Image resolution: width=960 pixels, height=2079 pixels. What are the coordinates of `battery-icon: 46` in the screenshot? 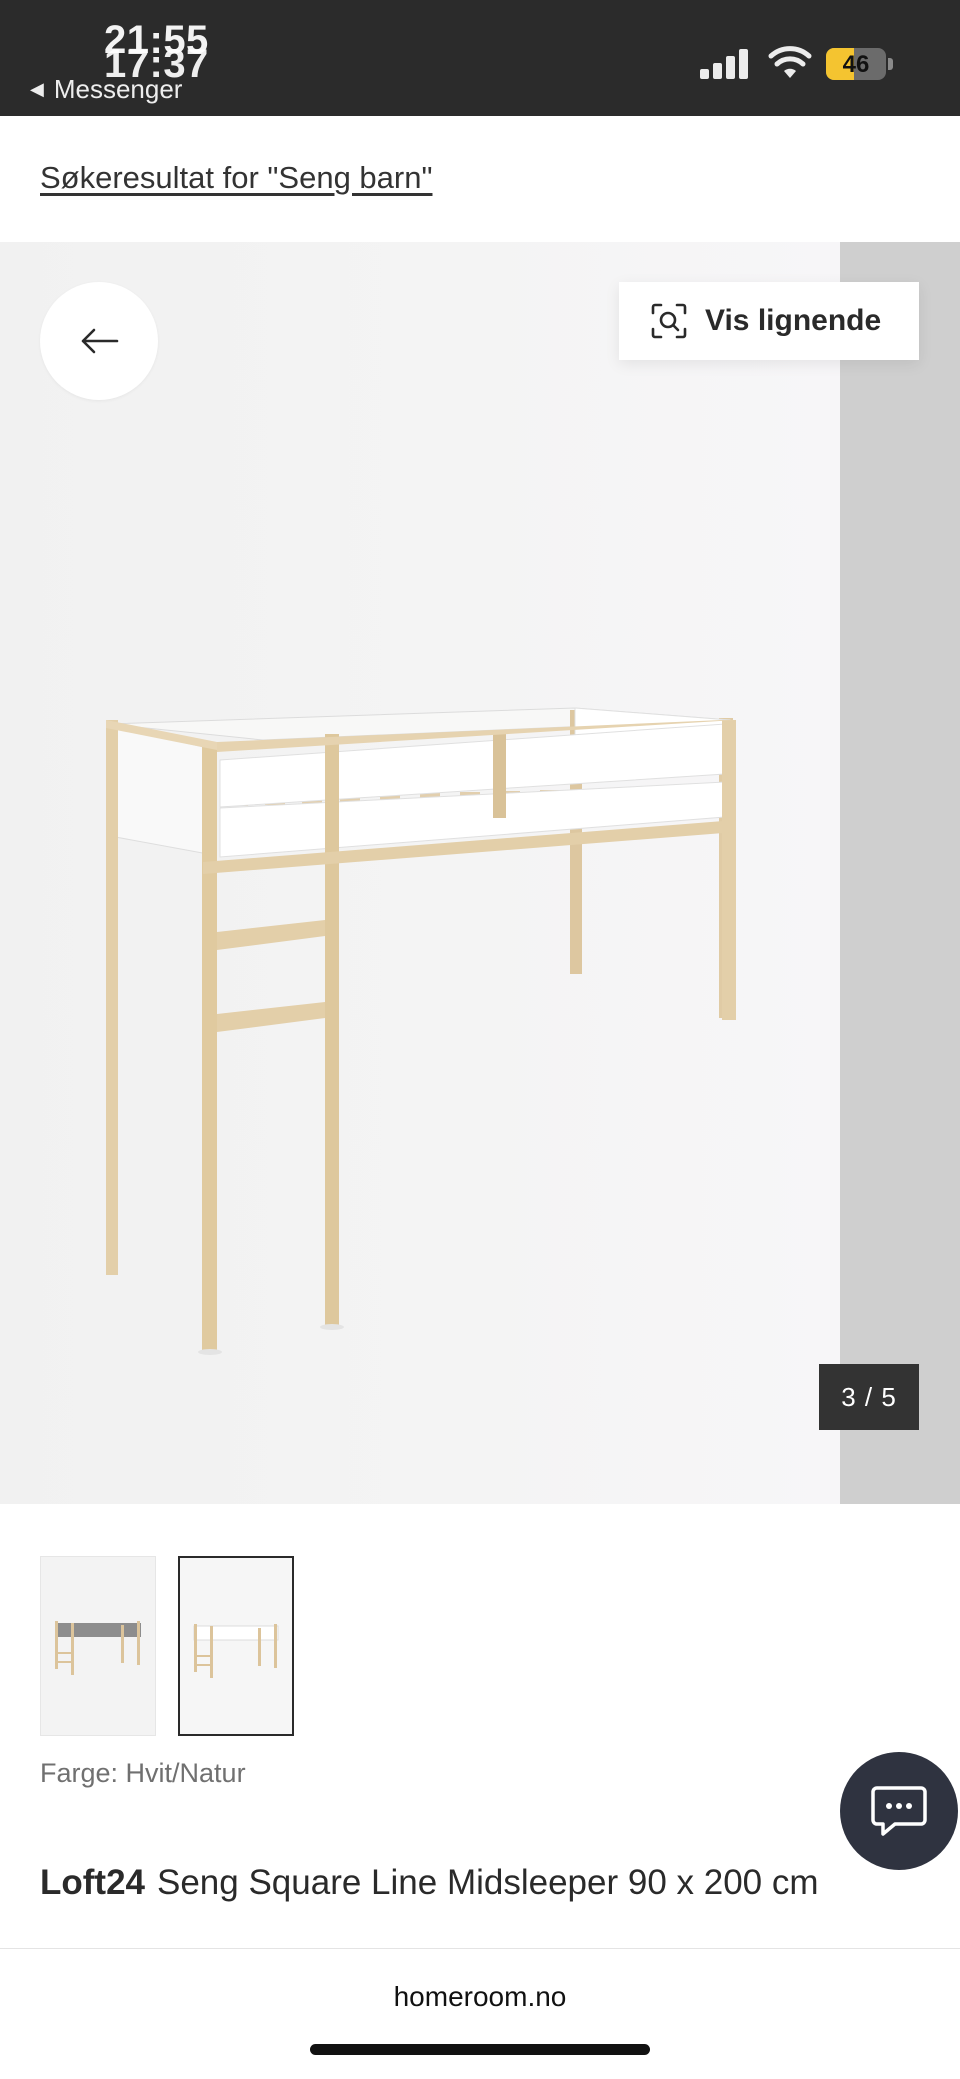 It's located at (856, 64).